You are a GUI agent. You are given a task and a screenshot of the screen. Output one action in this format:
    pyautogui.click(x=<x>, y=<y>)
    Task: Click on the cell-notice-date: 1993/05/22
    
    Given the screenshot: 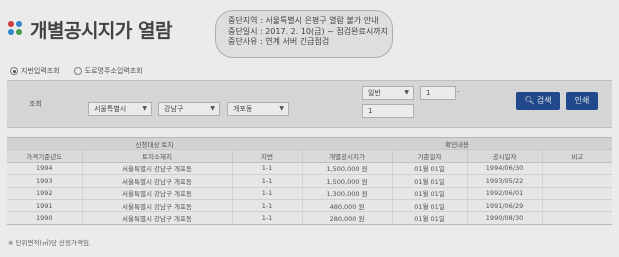 What is the action you would take?
    pyautogui.click(x=504, y=181)
    